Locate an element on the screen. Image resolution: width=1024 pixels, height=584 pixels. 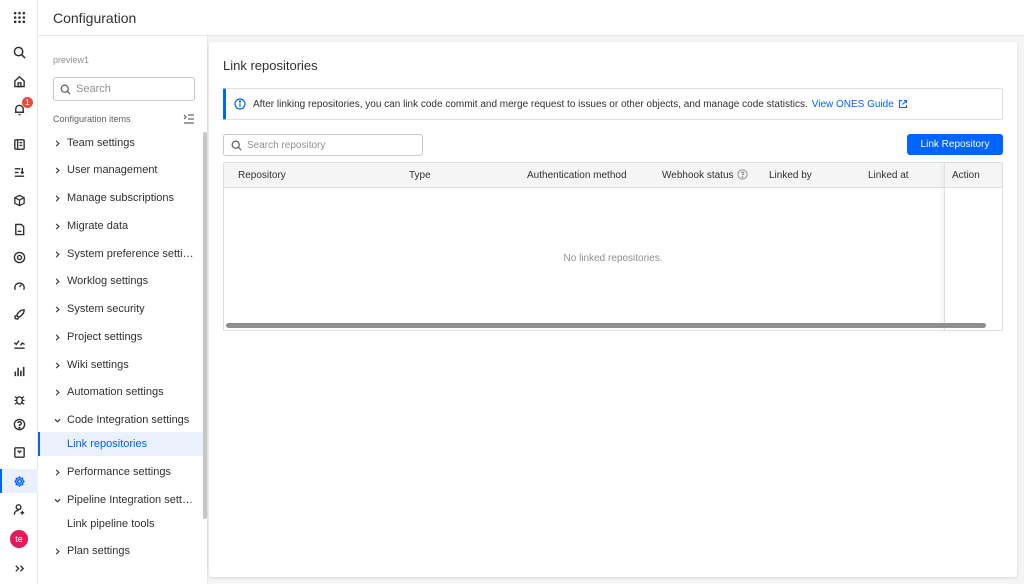
sidebar-item-migrate-data: Migrate data is located at coordinates (121, 226).